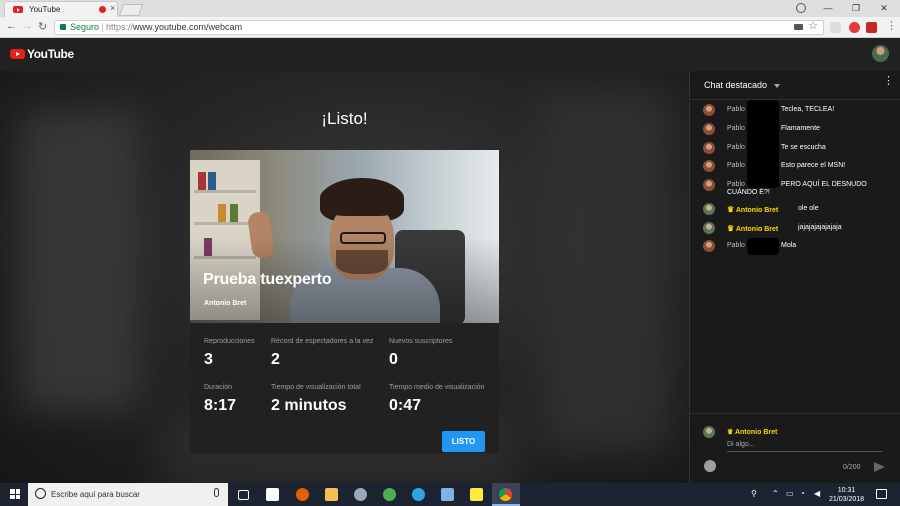  I want to click on chat-text: Te se escucha, so click(803, 147).